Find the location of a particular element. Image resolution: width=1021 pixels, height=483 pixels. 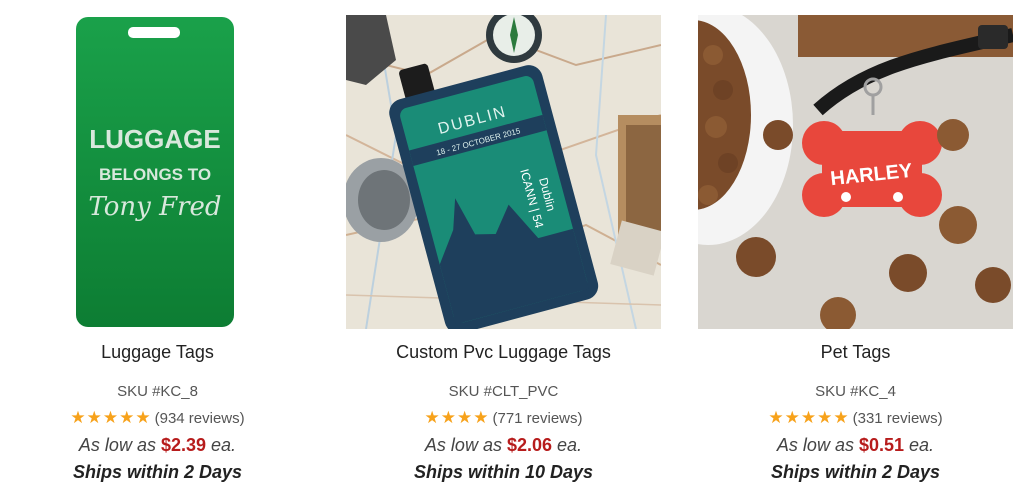

review-count: (771 reviews) is located at coordinates (537, 418).